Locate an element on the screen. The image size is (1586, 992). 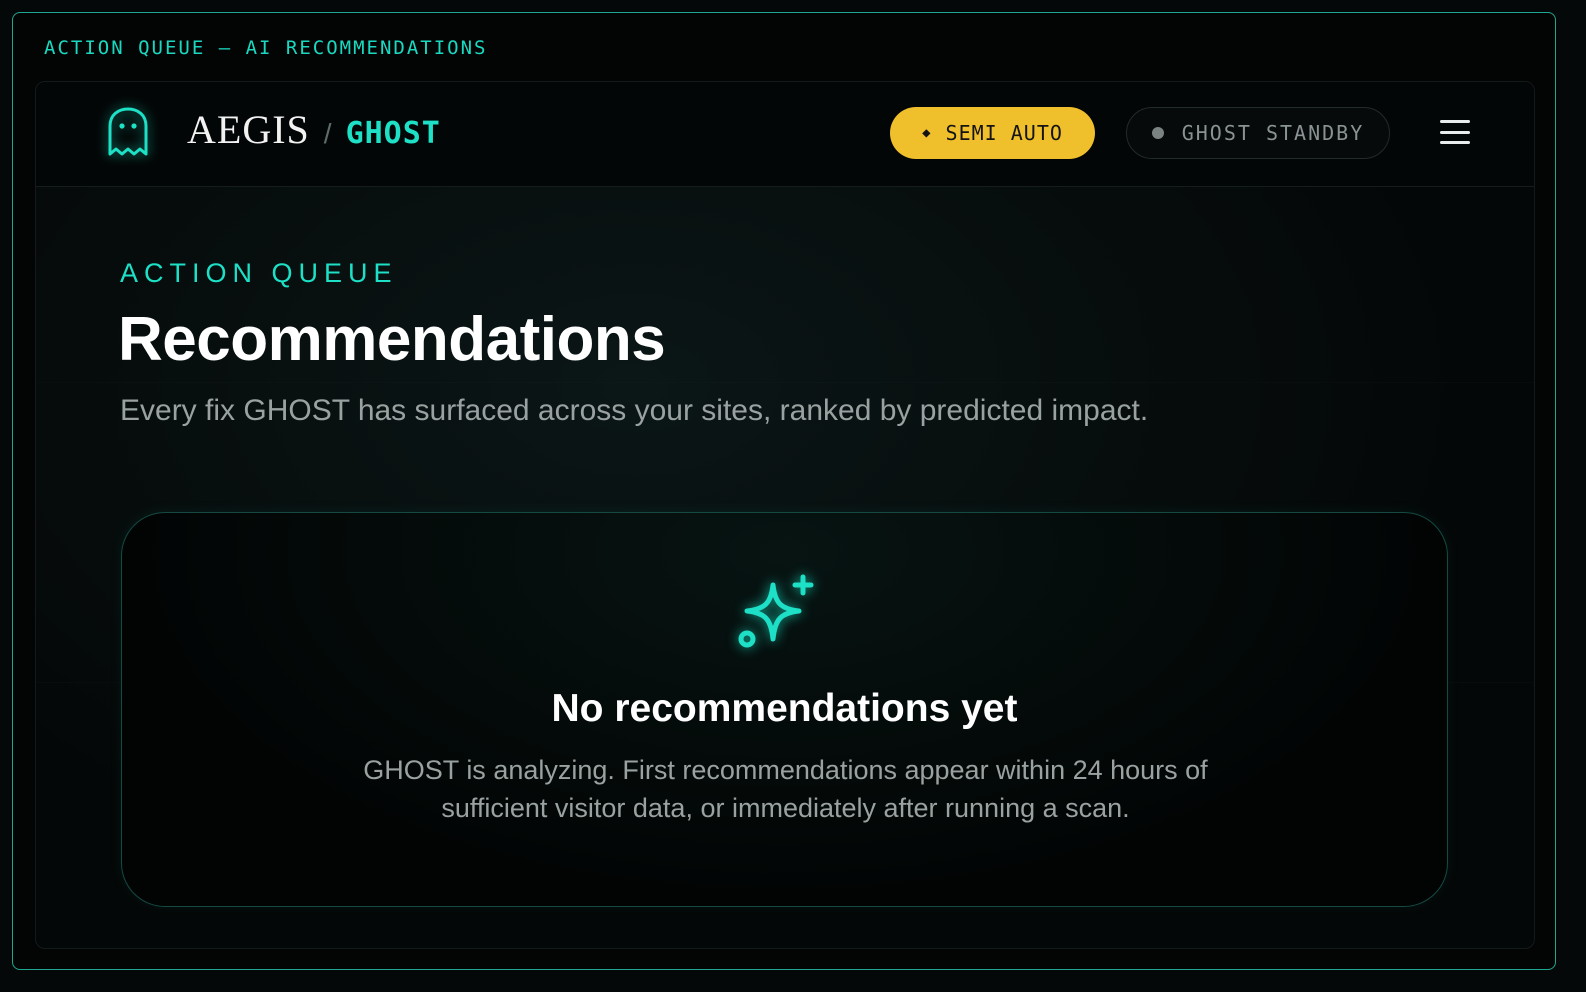
brand: AEGIS / GHOST is located at coordinates (314, 129).